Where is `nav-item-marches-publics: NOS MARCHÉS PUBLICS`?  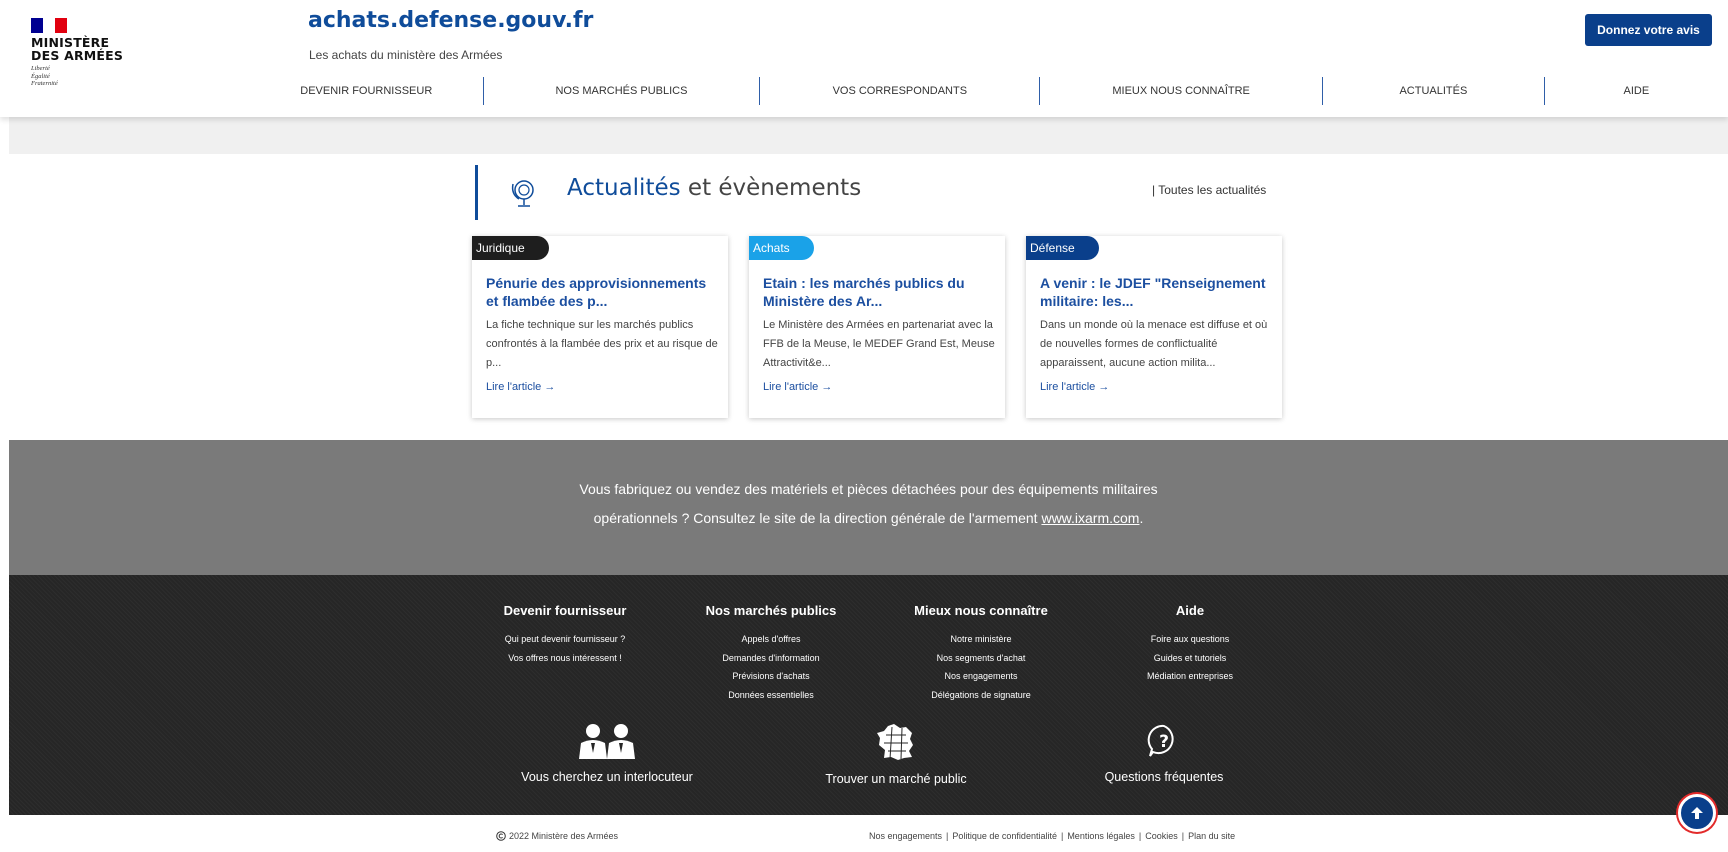
nav-item-marches-publics: NOS MARCHÉS PUBLICS is located at coordinates (622, 91).